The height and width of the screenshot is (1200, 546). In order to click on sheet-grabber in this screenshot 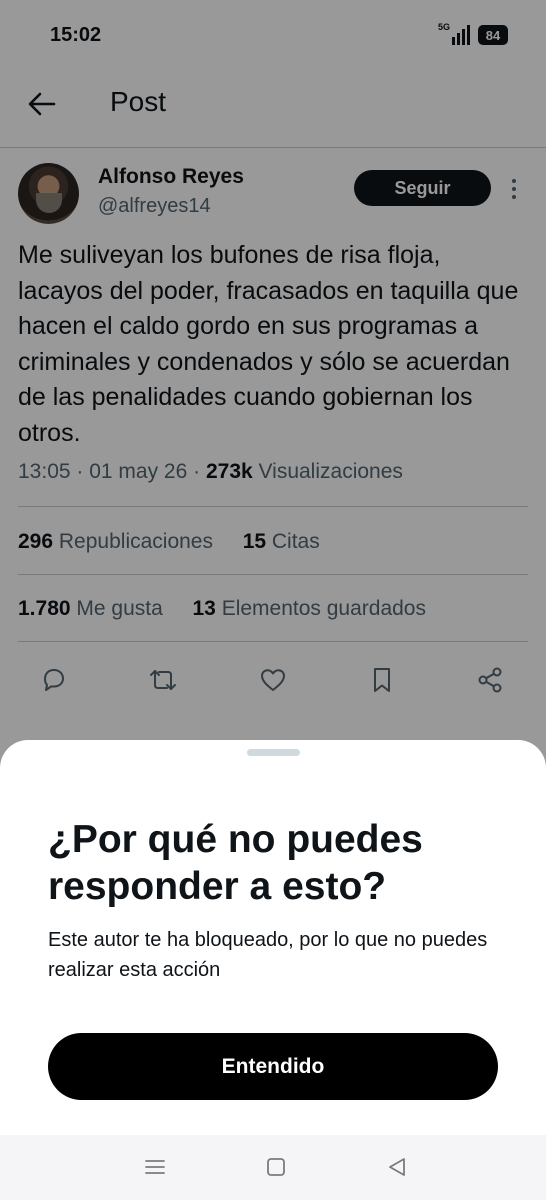, I will do `click(273, 752)`.